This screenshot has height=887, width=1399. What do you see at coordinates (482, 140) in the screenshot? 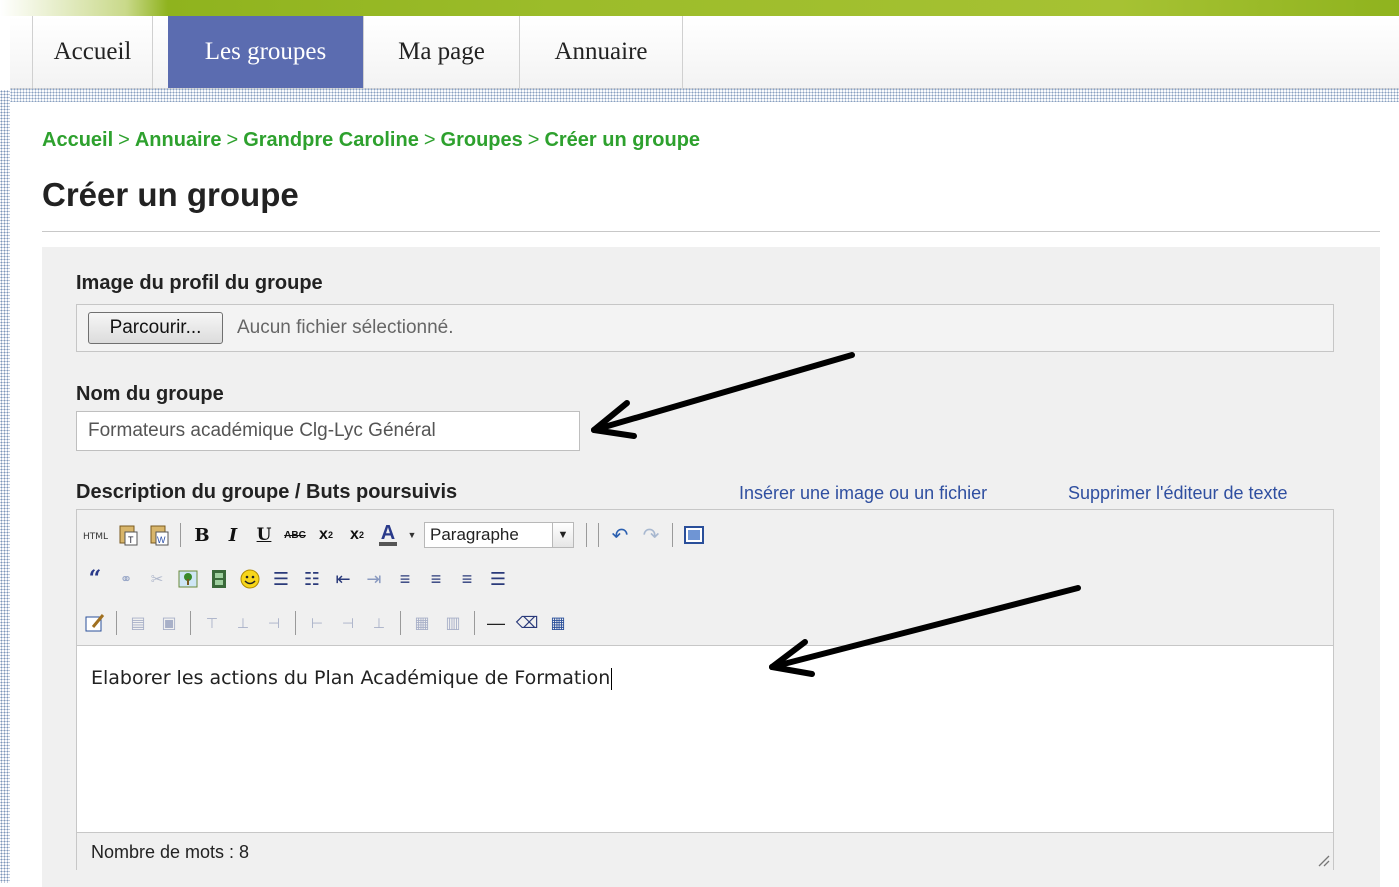
I see `breadcrumb-groupes: Groupes` at bounding box center [482, 140].